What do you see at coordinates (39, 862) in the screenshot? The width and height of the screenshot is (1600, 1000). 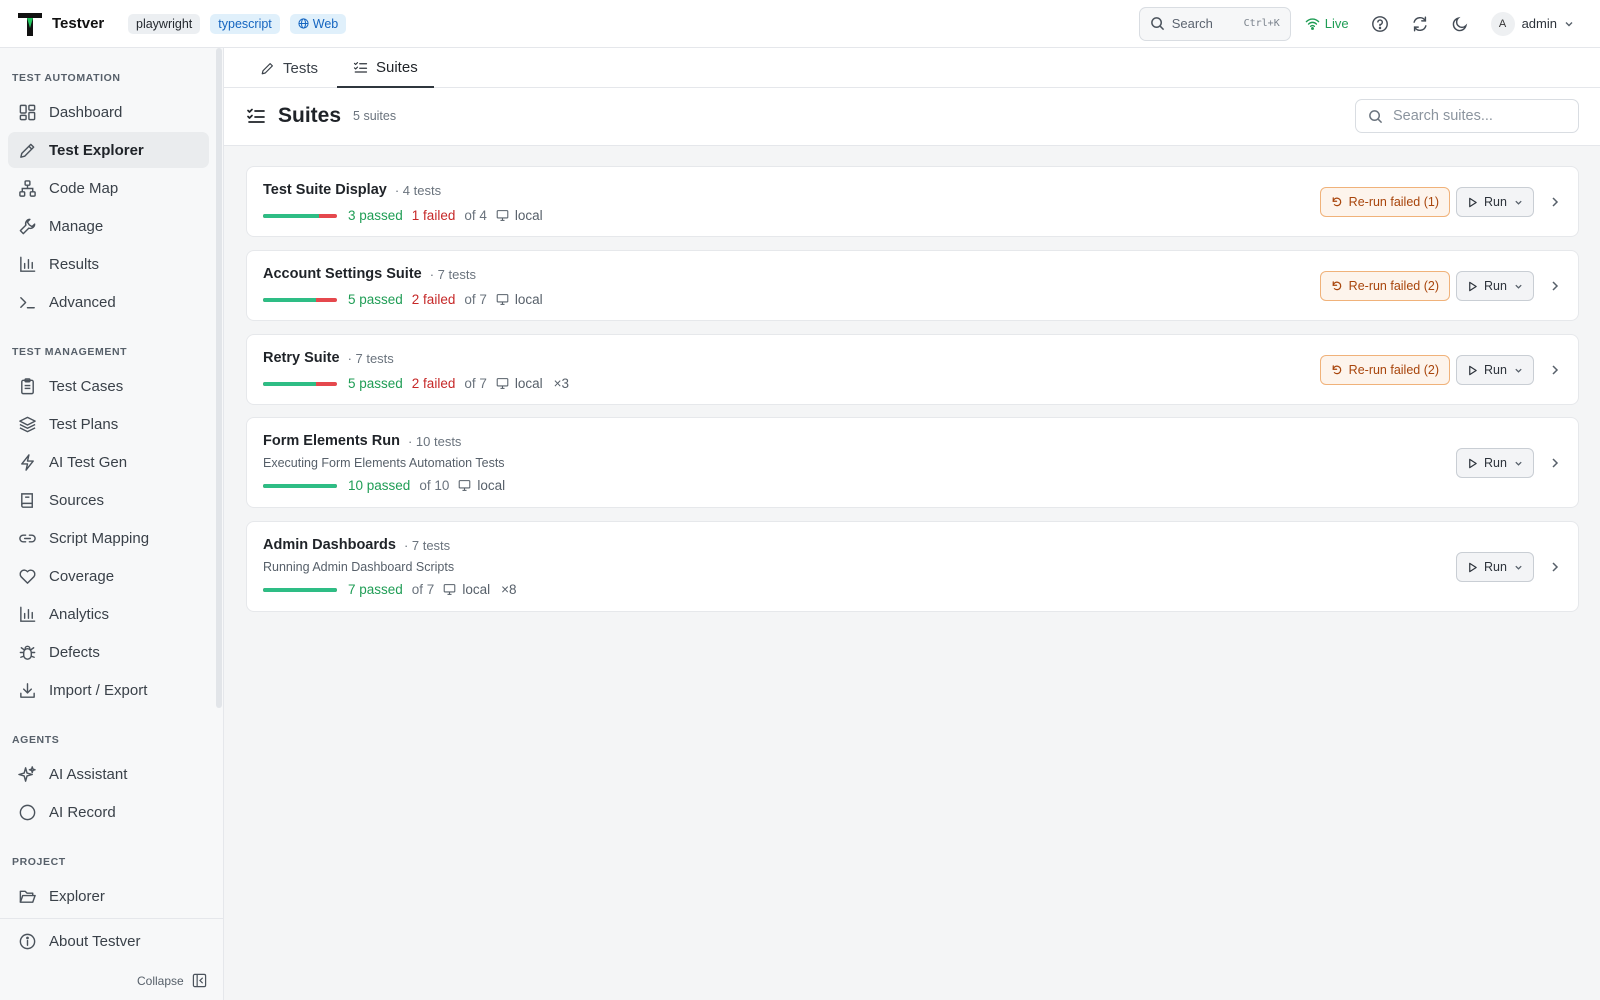 I see `section-project: PROJECT` at bounding box center [39, 862].